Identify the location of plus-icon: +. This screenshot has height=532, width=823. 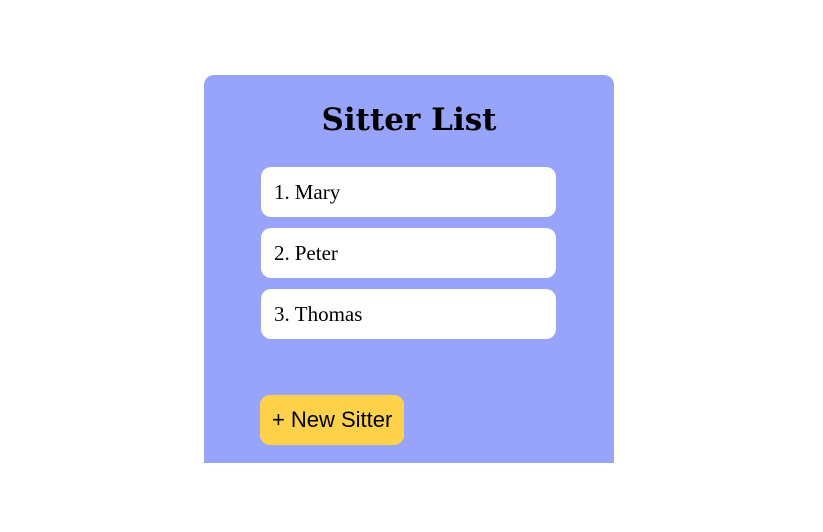
(278, 419).